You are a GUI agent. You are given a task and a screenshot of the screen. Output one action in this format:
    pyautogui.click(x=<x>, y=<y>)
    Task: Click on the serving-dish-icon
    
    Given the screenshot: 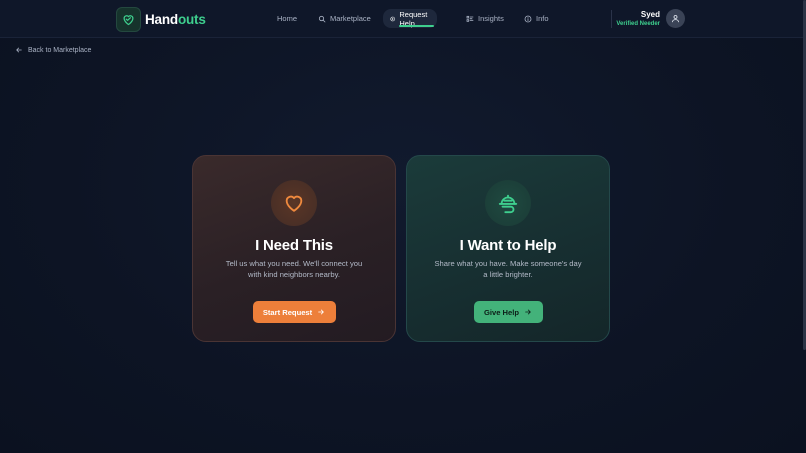 What is the action you would take?
    pyautogui.click(x=508, y=204)
    